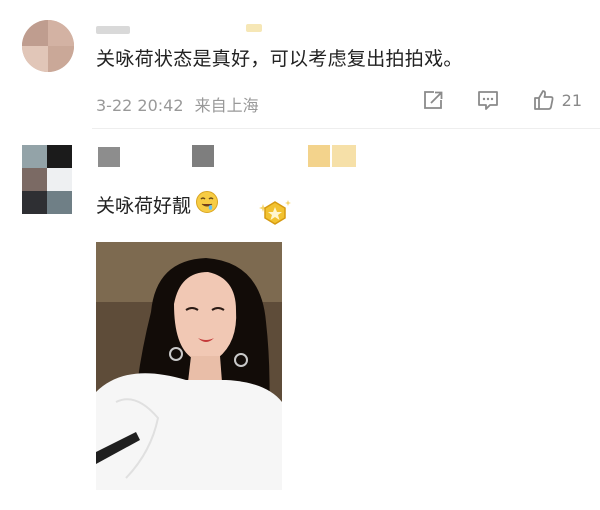  I want to click on comment-text: 关咏荷状态是真好，可以考虑复出拍拍戏。, so click(279, 59).